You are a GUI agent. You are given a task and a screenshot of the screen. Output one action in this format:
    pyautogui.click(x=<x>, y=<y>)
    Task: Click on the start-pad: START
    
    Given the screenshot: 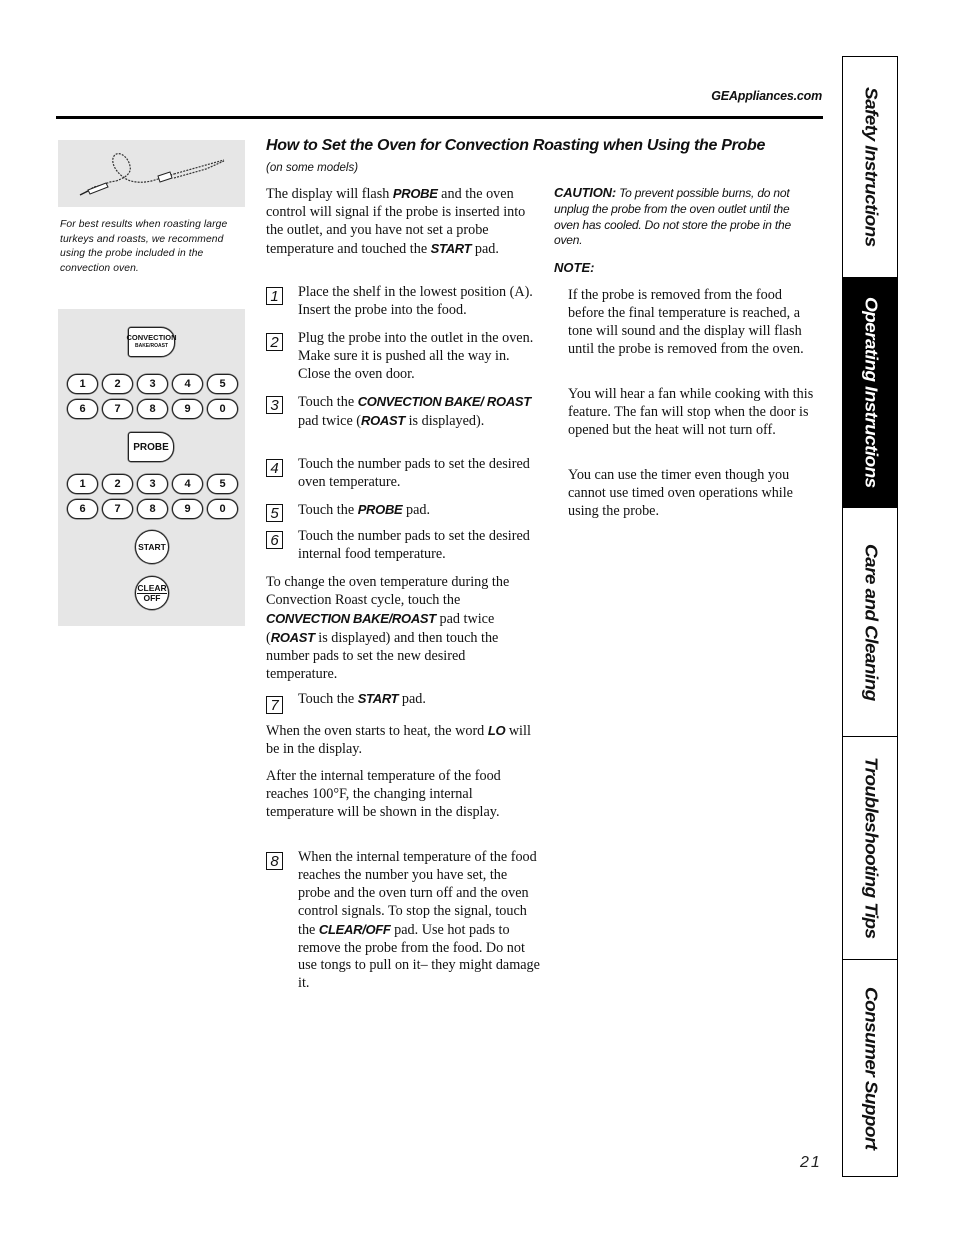 What is the action you would take?
    pyautogui.click(x=152, y=547)
    